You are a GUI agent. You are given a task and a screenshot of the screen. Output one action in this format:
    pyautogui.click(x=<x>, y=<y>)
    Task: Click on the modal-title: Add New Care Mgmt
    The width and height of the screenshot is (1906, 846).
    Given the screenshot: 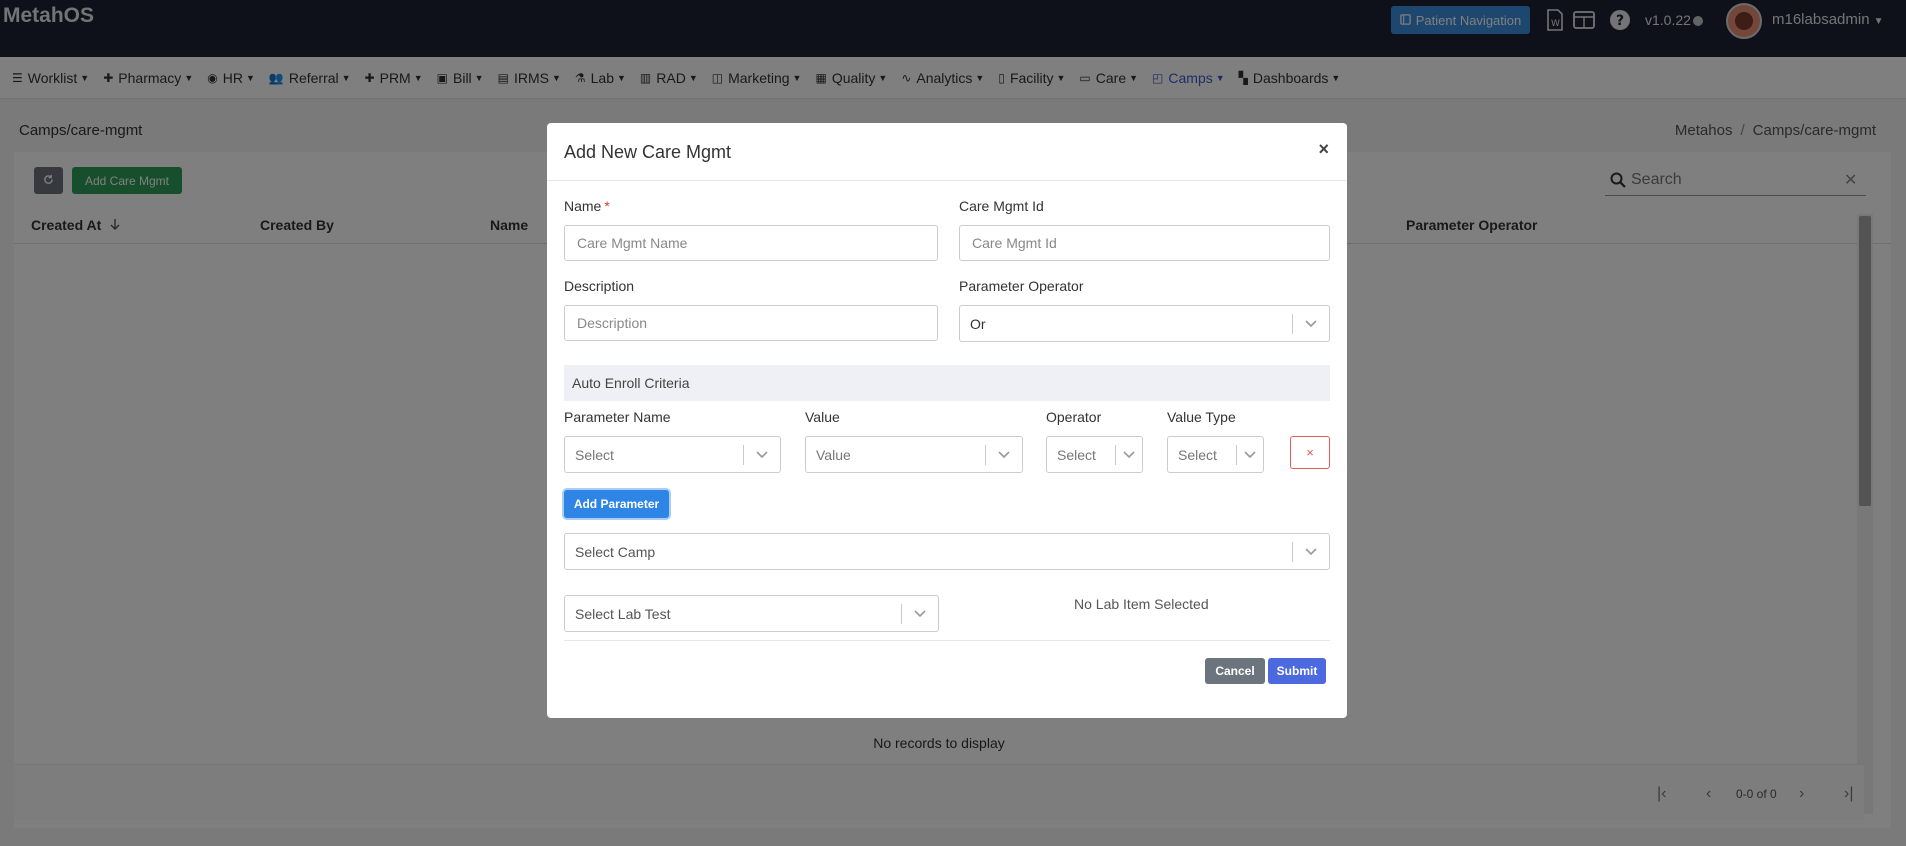 What is the action you would take?
    pyautogui.click(x=648, y=152)
    